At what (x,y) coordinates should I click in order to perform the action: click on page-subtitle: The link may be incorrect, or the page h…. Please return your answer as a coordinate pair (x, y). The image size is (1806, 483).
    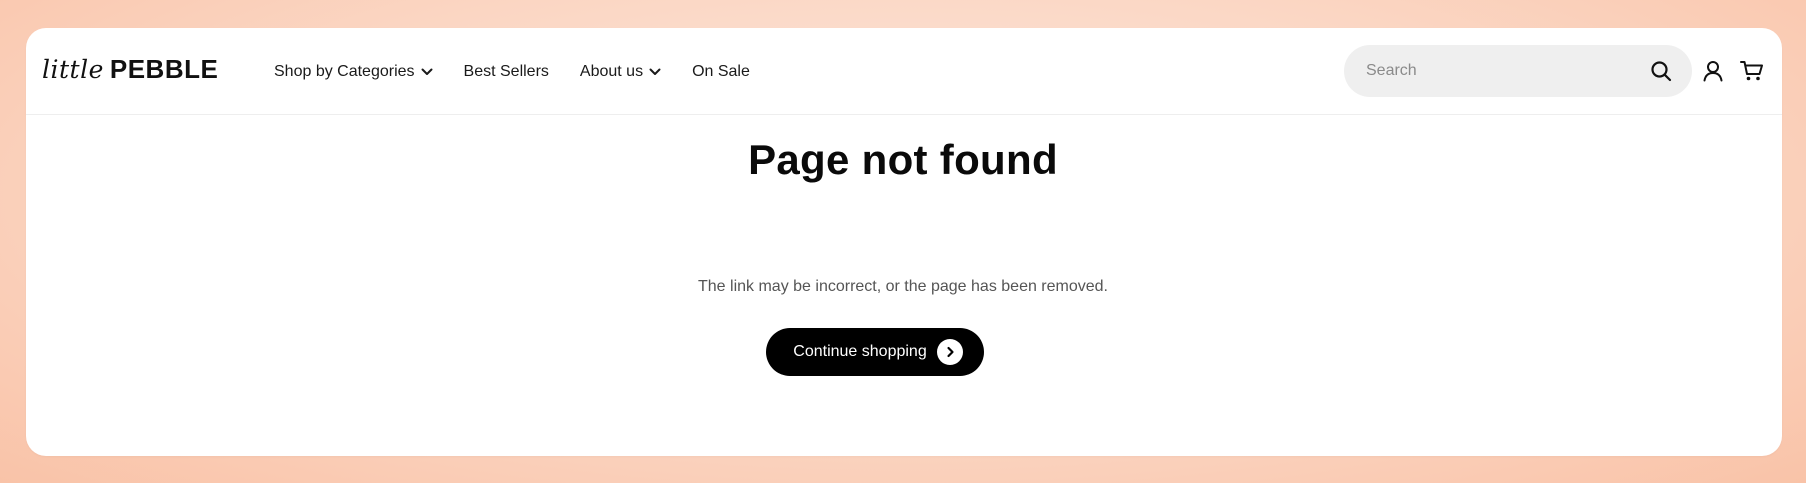
    Looking at the image, I should click on (903, 286).